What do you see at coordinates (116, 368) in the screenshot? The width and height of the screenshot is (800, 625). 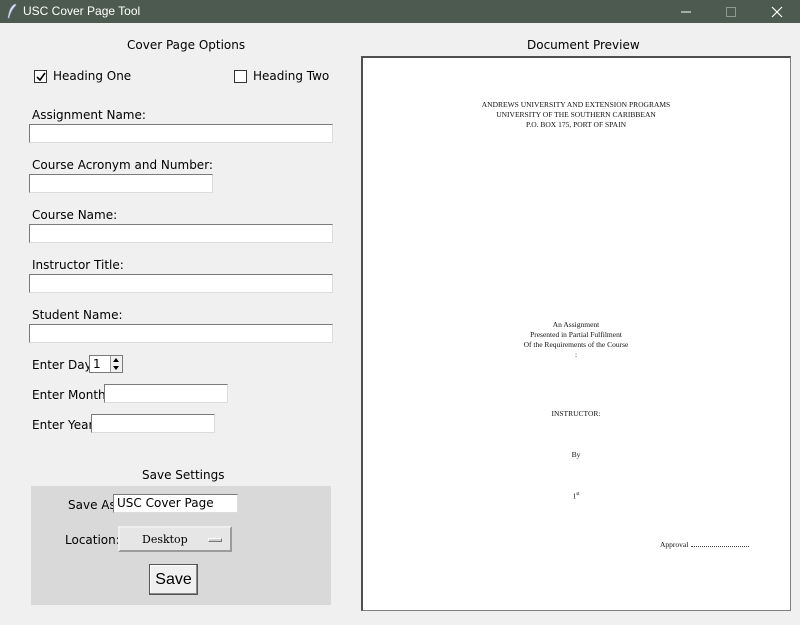 I see `spin-down-icon` at bounding box center [116, 368].